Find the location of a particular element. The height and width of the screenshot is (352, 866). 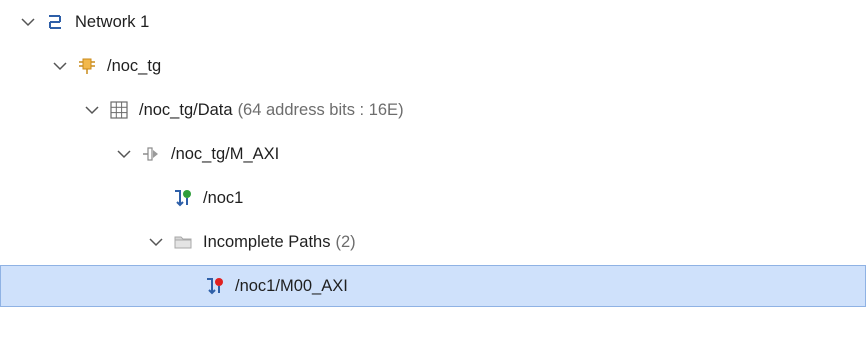

tree-row-noc1-m00-axi: /noc1/M00_AXI is located at coordinates (433, 286).